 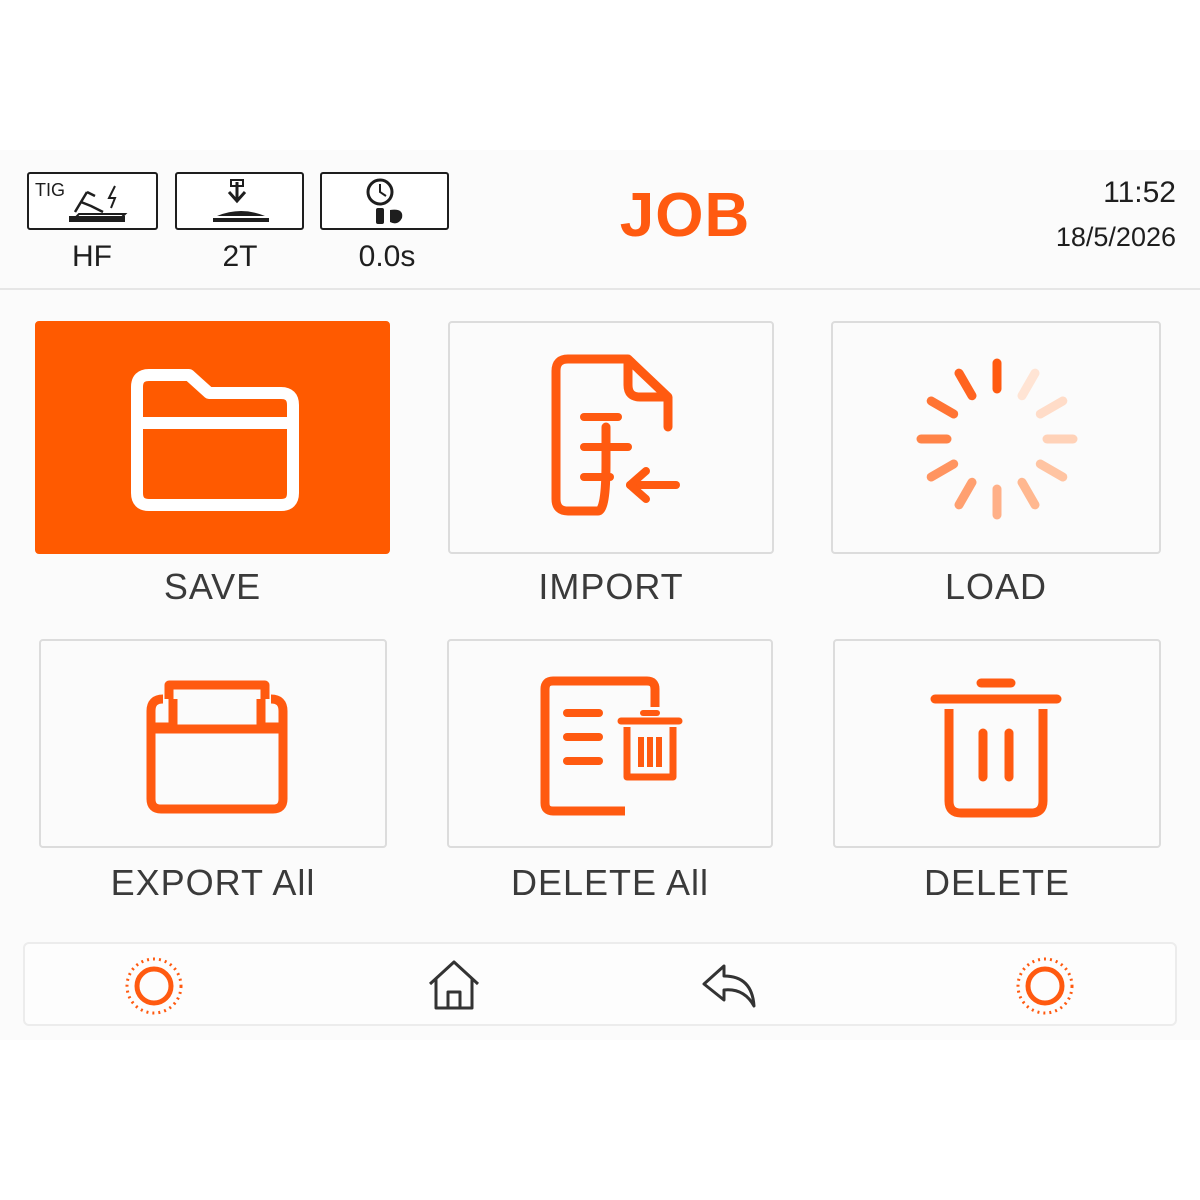 I want to click on delete-all-label: DELETE All, so click(x=610, y=882).